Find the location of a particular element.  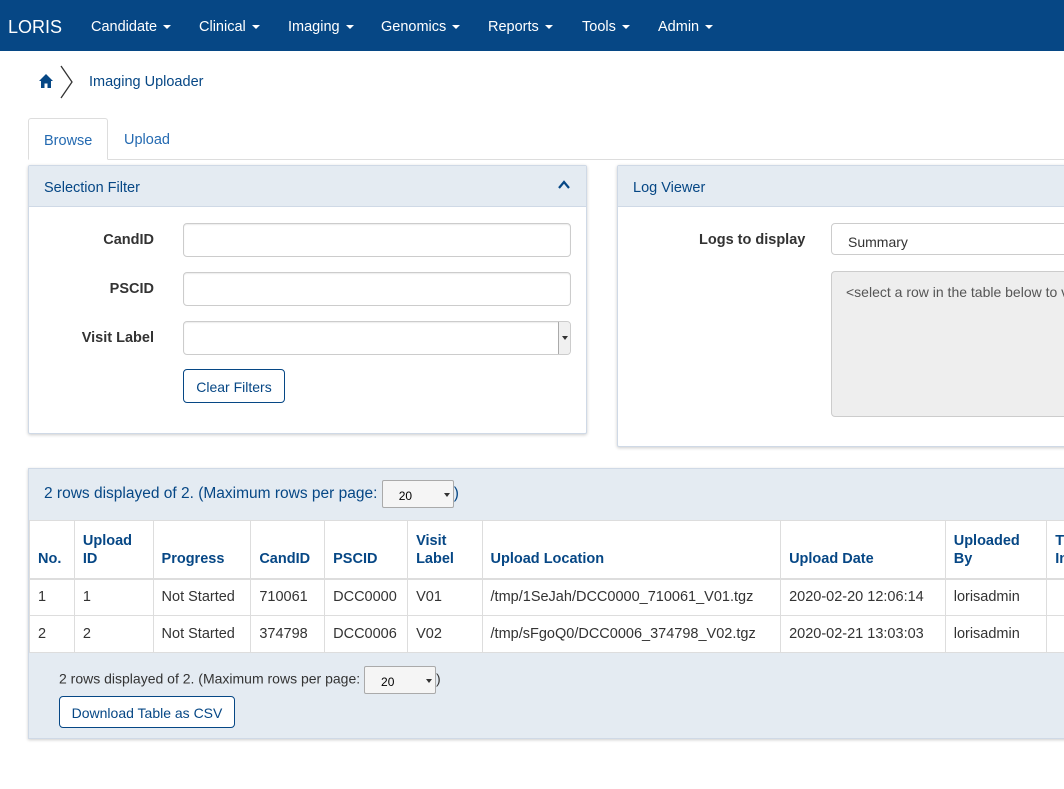

brand-logo: LORIS is located at coordinates (35, 27).